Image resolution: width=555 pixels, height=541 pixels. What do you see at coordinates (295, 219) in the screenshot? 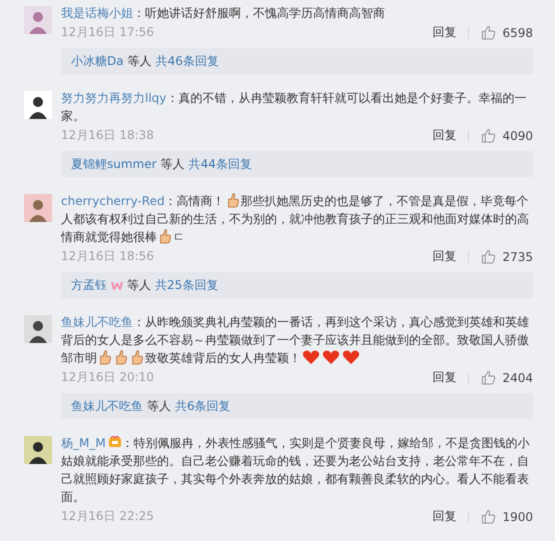
I see `comment-text: cherrycherry-Red：高情商！ 那些扒她黑历史的也是够了，不管是真是假，毕竟每个人都该有权利过自己新的生活，不为别的，就冲他教育孩子的正三观和他面对媒体时的高情商就觉得她很棒 ㄷ` at bounding box center [295, 219].